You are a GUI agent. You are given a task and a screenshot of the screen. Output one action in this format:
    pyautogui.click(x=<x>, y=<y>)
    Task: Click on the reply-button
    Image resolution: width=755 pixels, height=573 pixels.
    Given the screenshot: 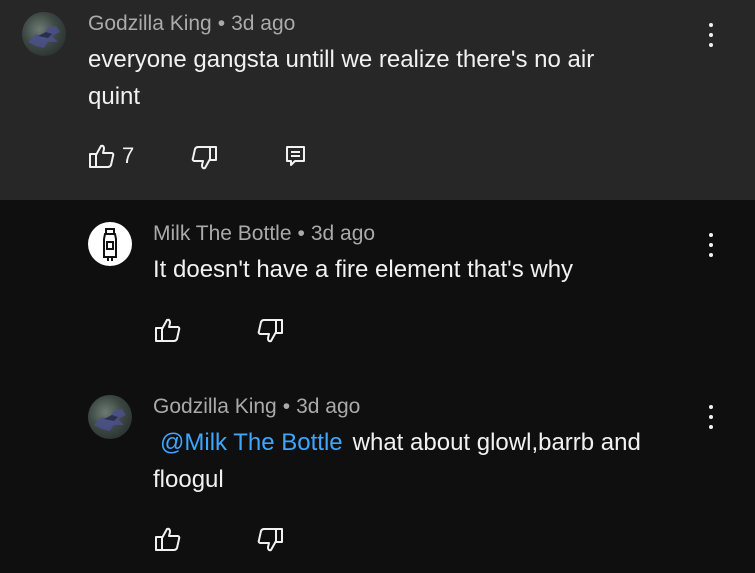 What is the action you would take?
    pyautogui.click(x=296, y=156)
    